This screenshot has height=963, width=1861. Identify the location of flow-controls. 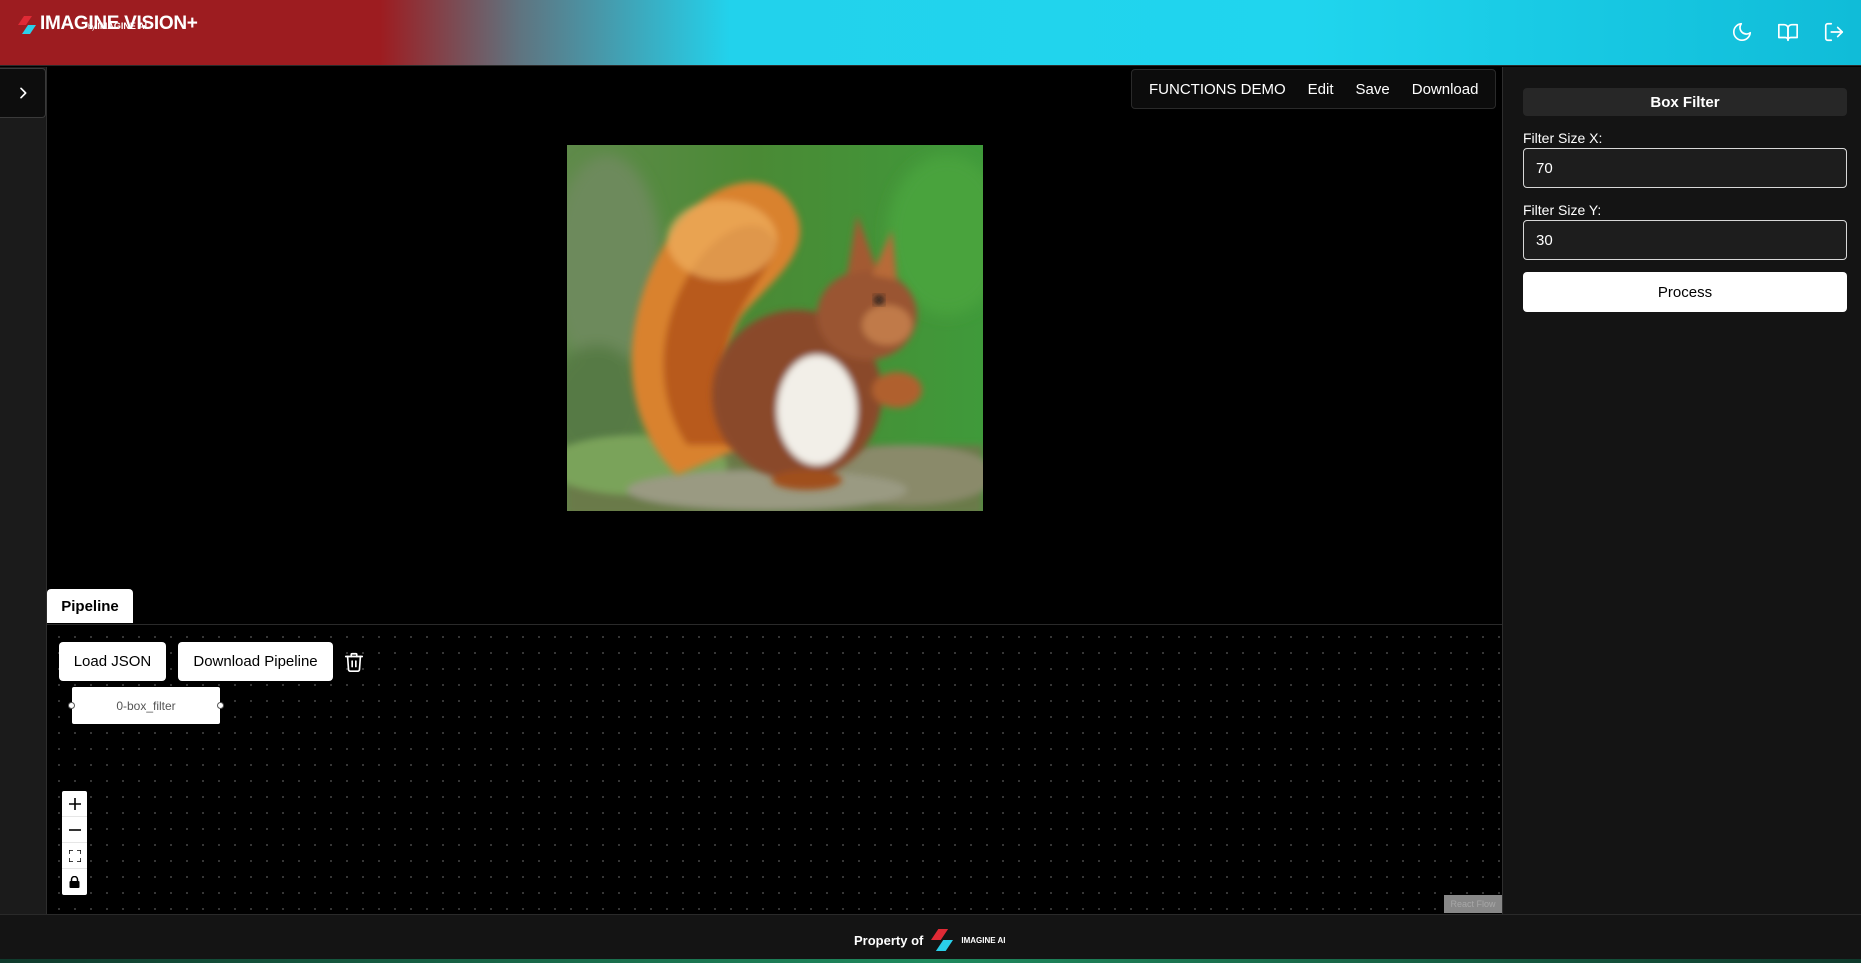
(74, 843).